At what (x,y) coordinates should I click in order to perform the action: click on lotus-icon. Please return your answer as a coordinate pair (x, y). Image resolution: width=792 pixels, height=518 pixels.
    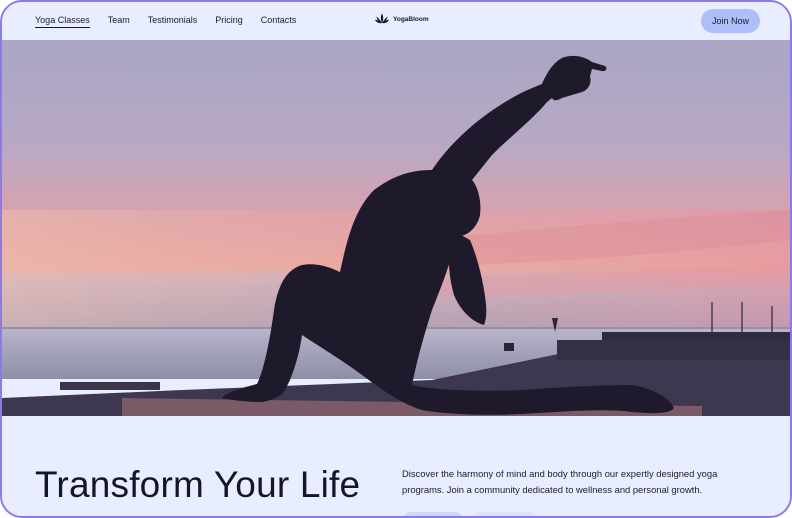
    Looking at the image, I should click on (382, 18).